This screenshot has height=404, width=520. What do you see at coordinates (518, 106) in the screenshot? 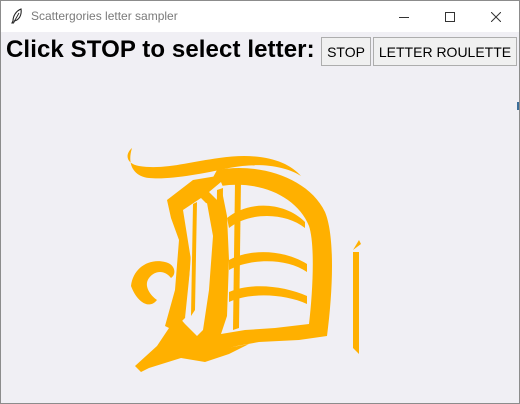
I see `edge-marker` at bounding box center [518, 106].